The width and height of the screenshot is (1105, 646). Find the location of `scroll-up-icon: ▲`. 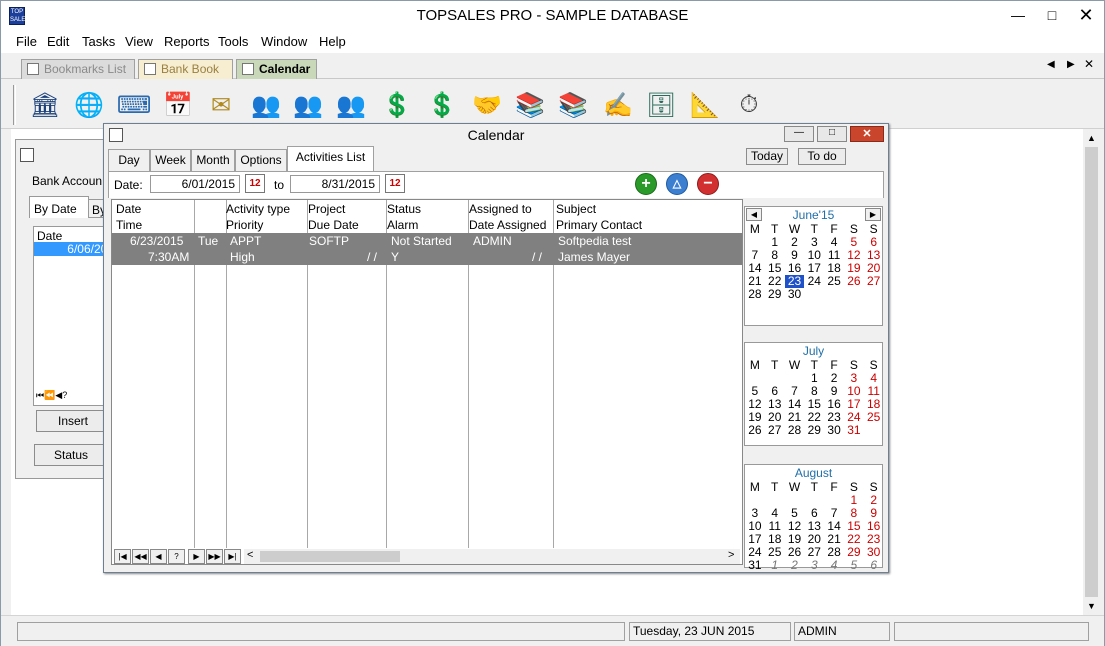

scroll-up-icon: ▲ is located at coordinates (1091, 138).